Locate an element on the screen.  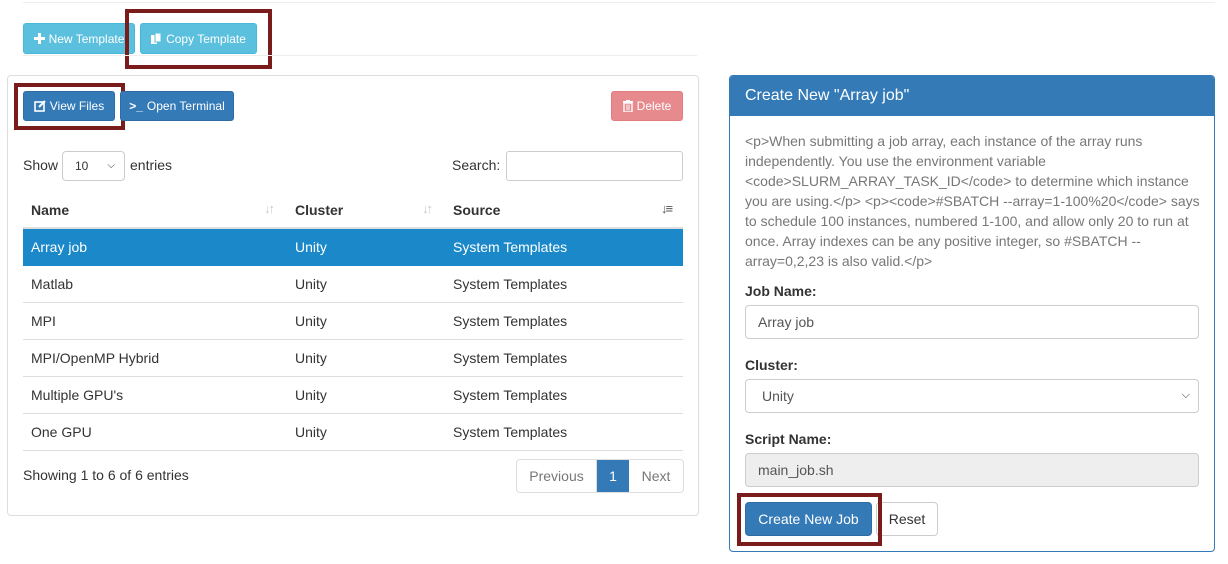
toolbar-divider is located at coordinates (360, 55).